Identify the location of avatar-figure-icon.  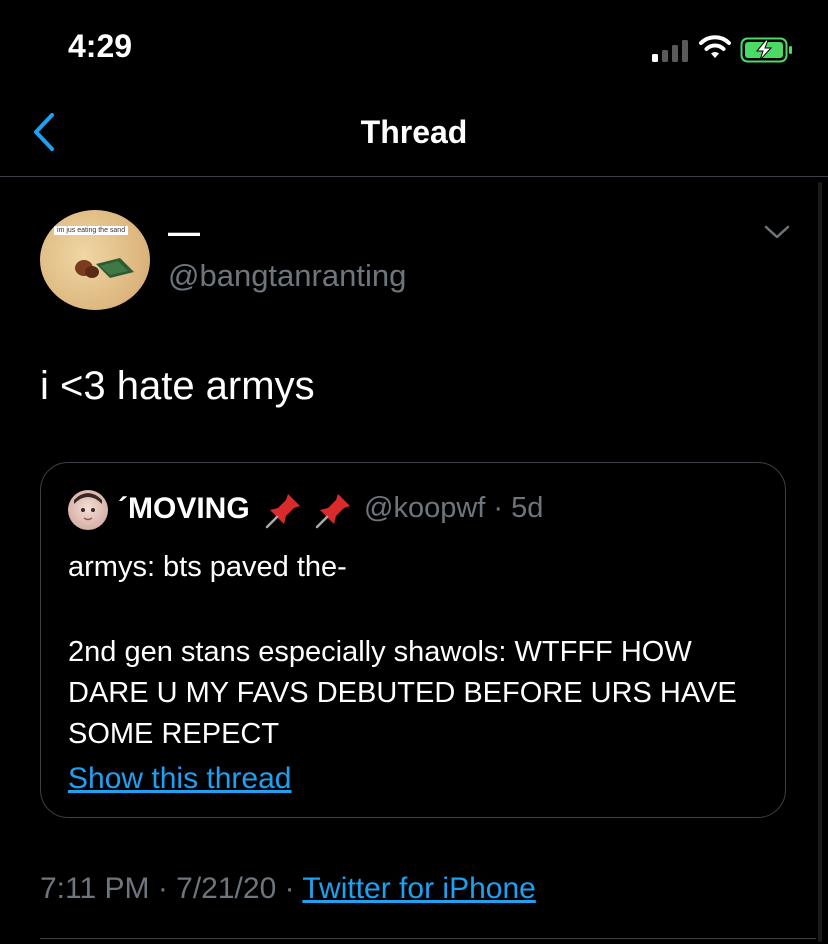
(104, 268).